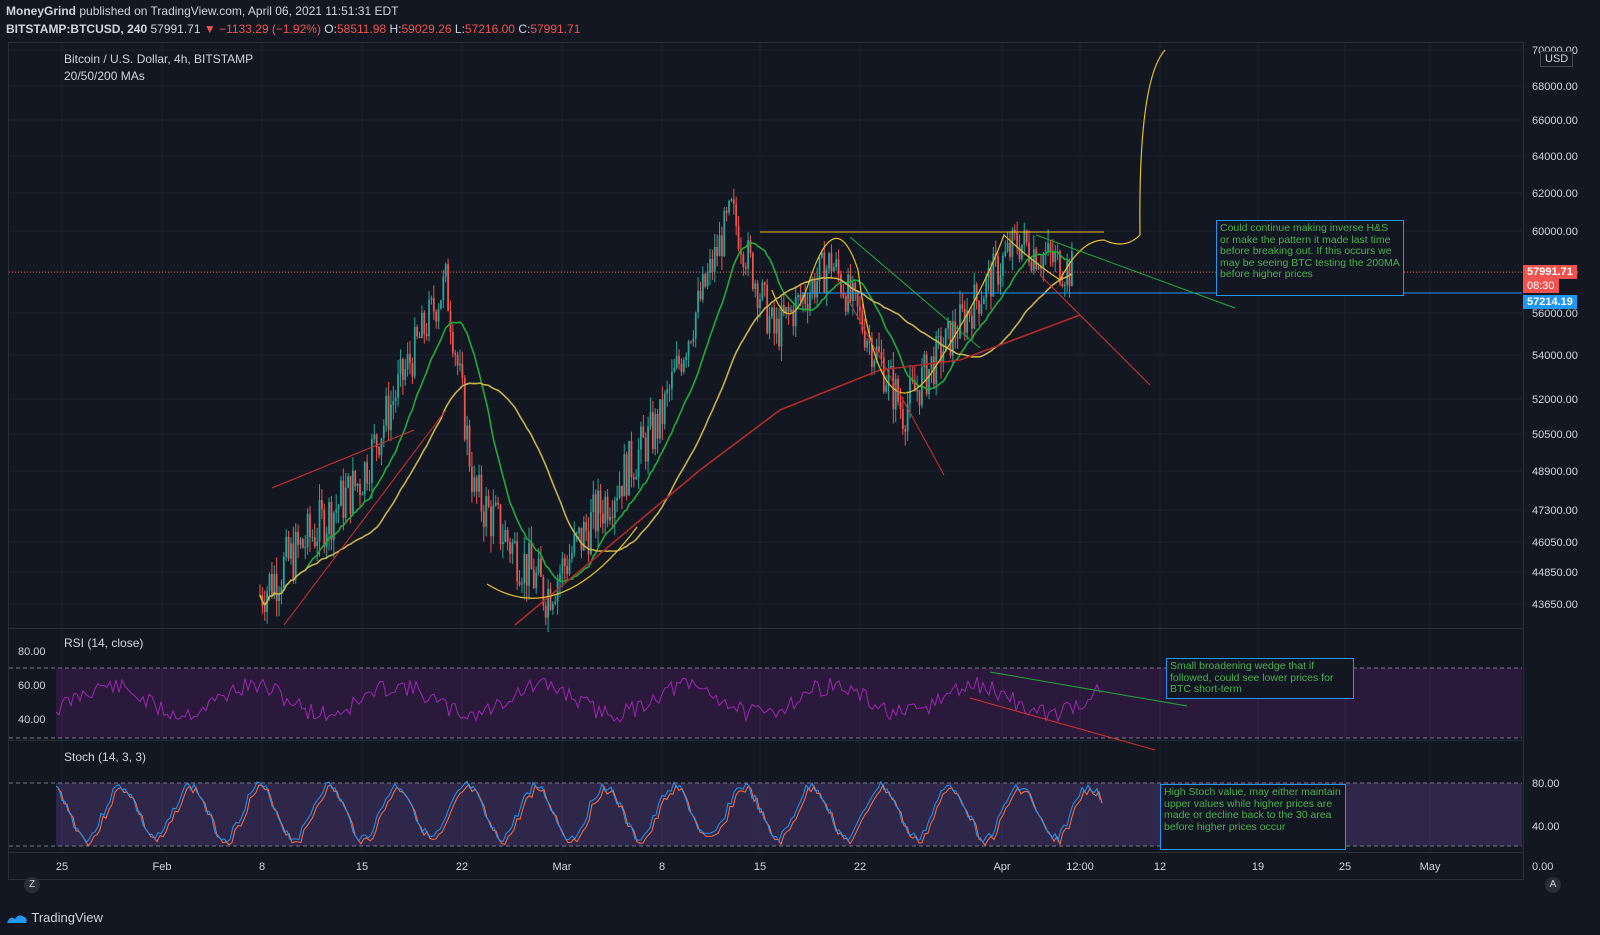 Image resolution: width=1600 pixels, height=935 pixels. I want to click on price-tick-label: 46050.00, so click(1555, 543).